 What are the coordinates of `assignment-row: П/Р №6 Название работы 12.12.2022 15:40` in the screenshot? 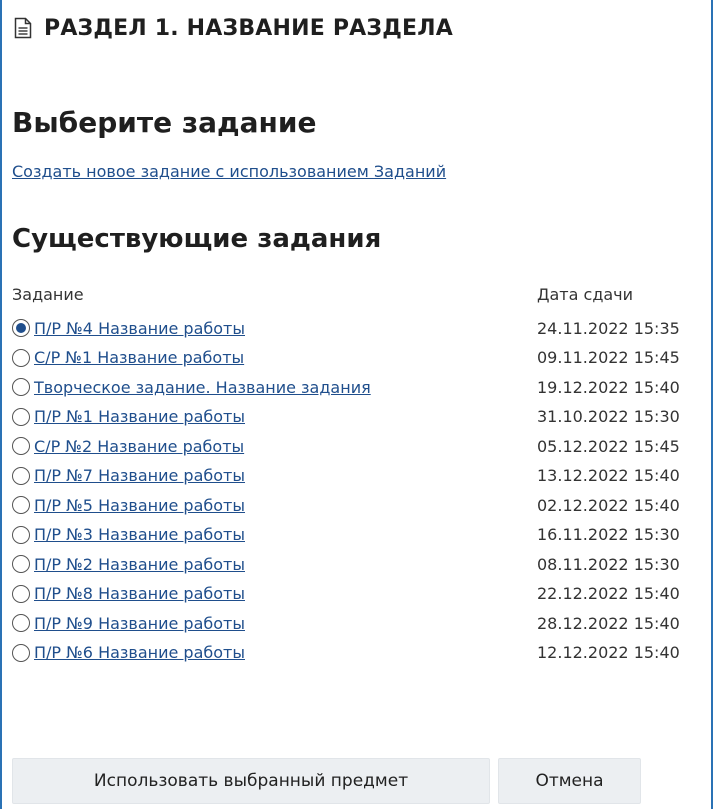 It's located at (369, 653).